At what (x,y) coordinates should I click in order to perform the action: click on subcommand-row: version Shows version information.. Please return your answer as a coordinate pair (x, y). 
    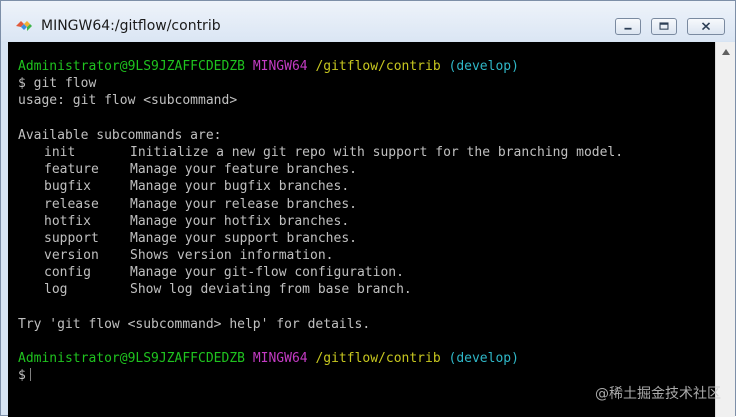
    Looking at the image, I should click on (320, 255).